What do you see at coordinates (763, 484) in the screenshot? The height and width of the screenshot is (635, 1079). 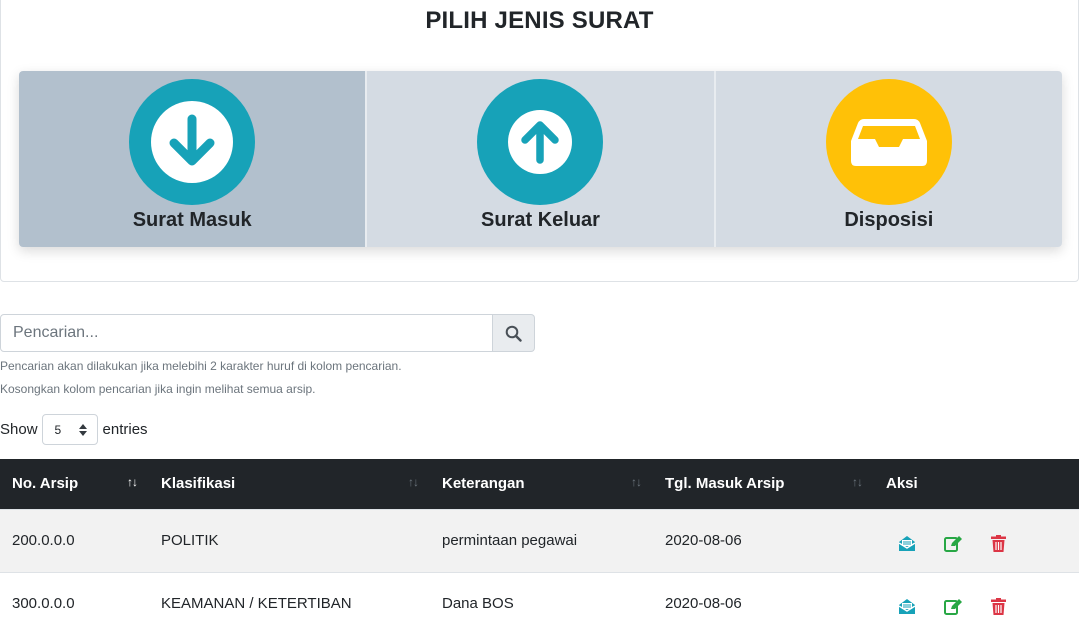 I see `col-tgl-masuk: Tgl. Masuk Arsip ↑↓` at bounding box center [763, 484].